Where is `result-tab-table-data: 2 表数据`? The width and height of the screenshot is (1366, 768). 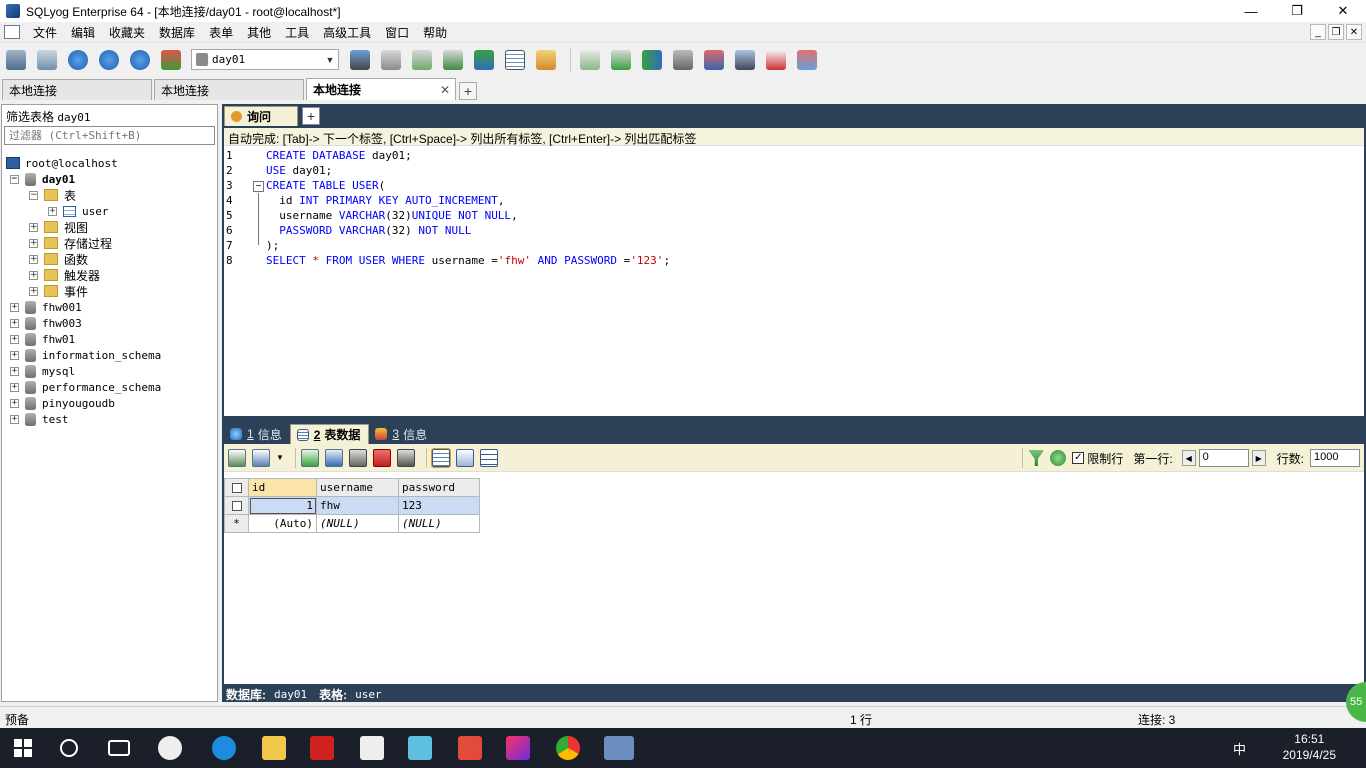 result-tab-table-data: 2 表数据 is located at coordinates (329, 434).